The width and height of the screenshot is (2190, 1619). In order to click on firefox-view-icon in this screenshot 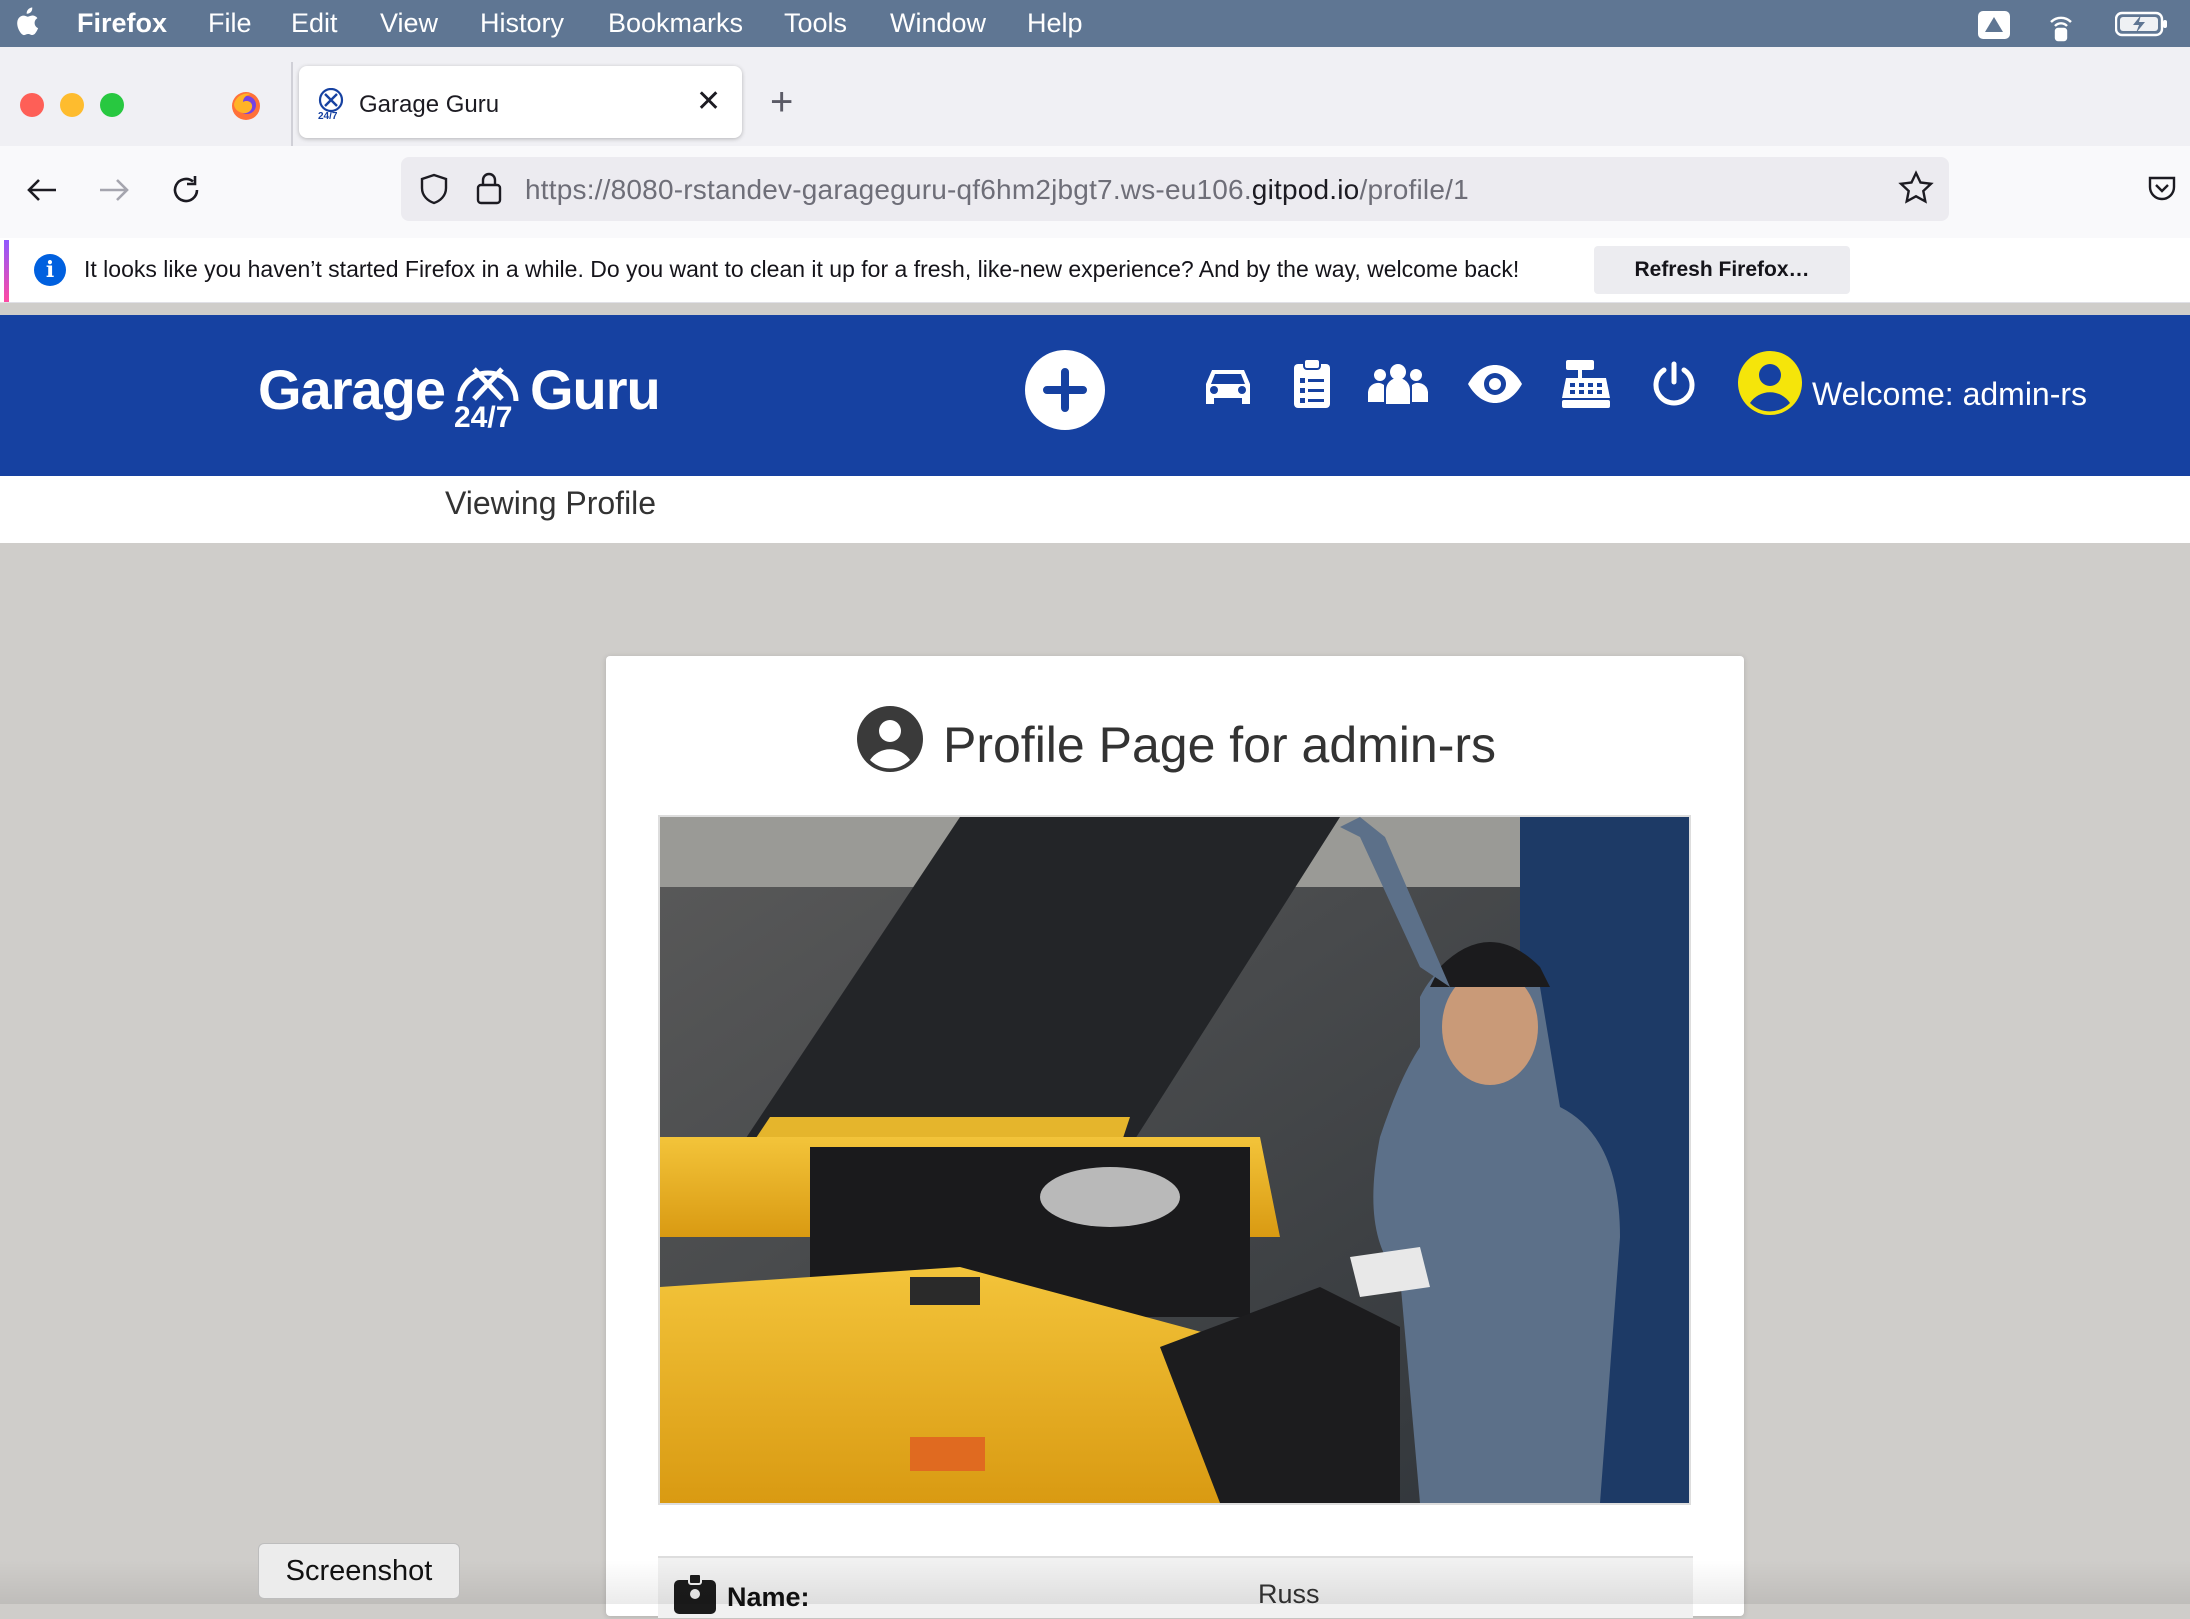, I will do `click(246, 108)`.